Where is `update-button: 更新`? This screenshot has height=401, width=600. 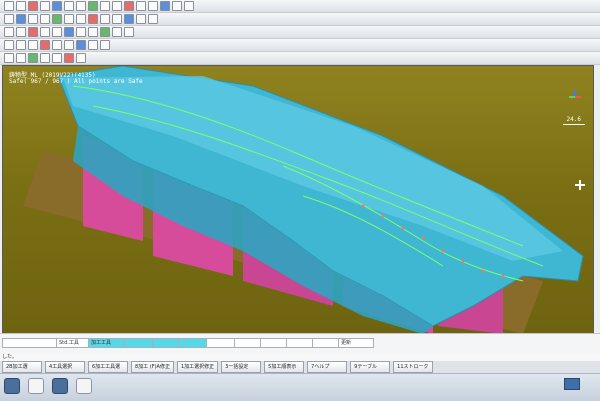 update-button: 更新 is located at coordinates (356, 343).